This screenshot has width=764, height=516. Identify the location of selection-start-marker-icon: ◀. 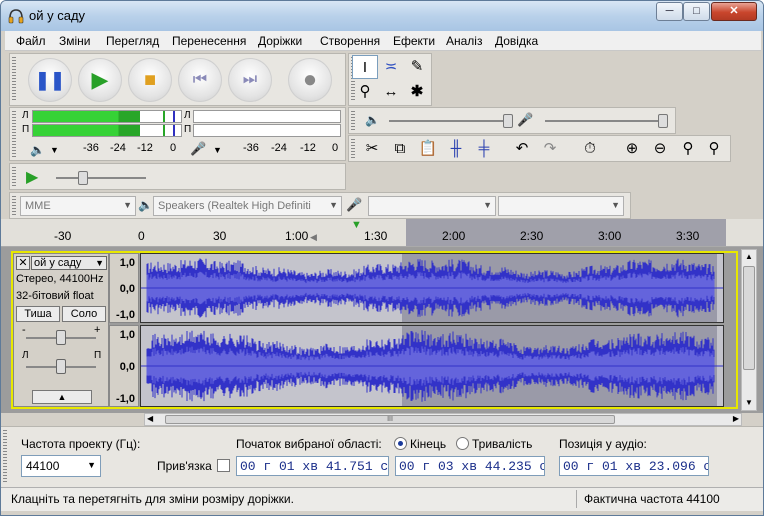
(313, 237).